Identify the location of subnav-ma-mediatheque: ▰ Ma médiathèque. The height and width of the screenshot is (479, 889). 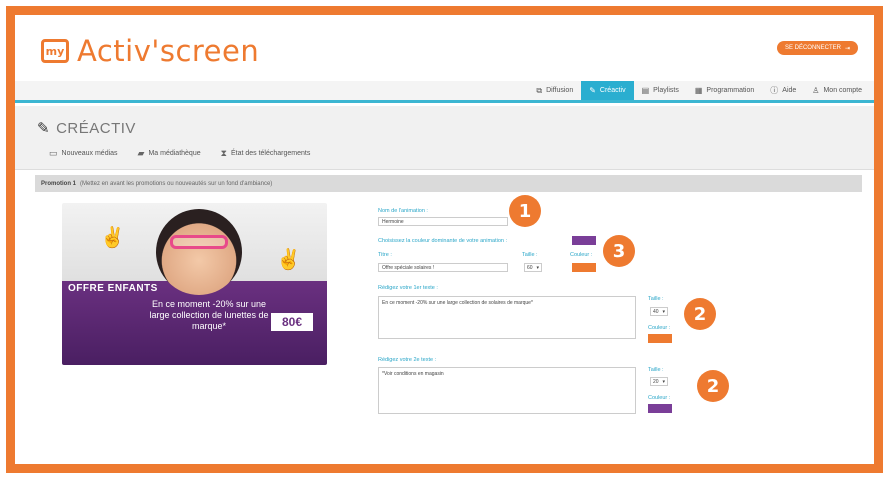
(169, 153).